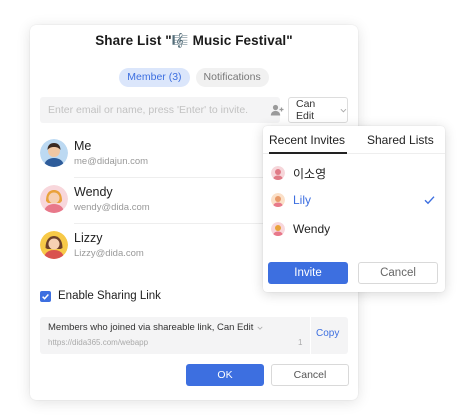 This screenshot has width=474, height=417. Describe the element at coordinates (167, 161) in the screenshot. I see `member-row: Me me@didajun.com` at that location.